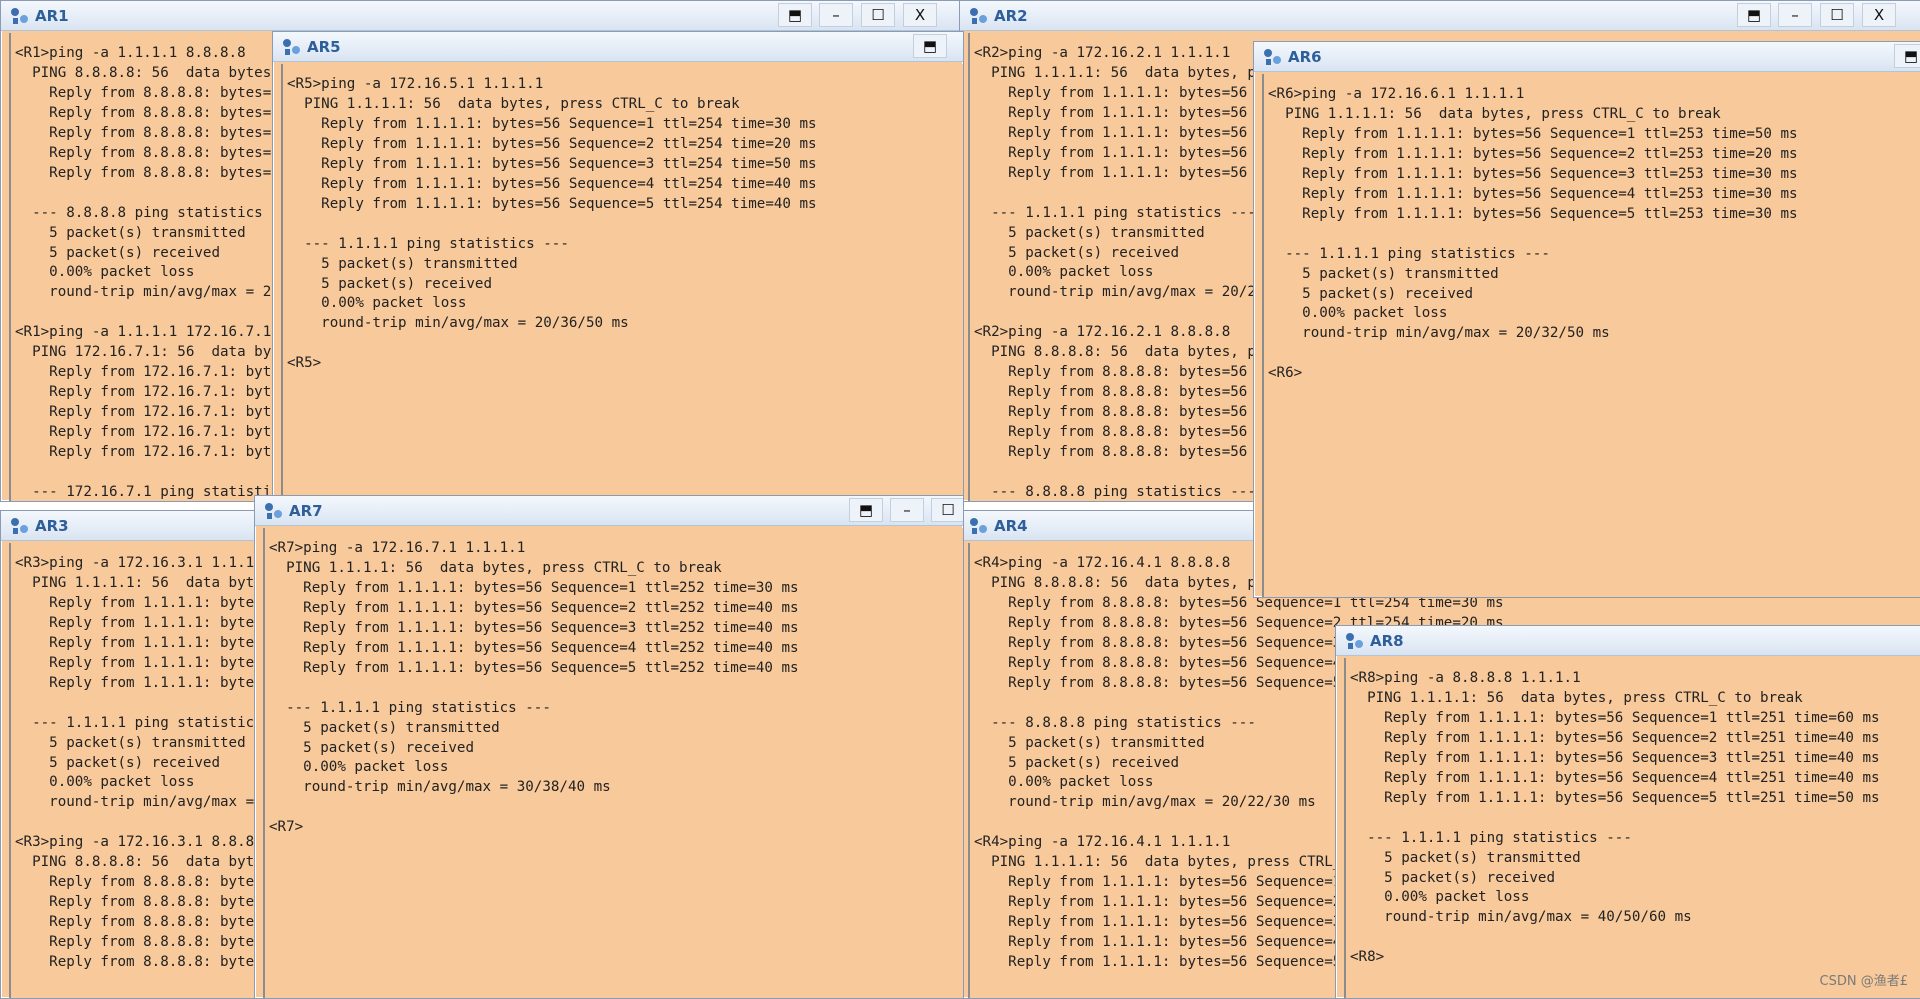  I want to click on restore-down-button-ar6: ⬒, so click(1907, 56).